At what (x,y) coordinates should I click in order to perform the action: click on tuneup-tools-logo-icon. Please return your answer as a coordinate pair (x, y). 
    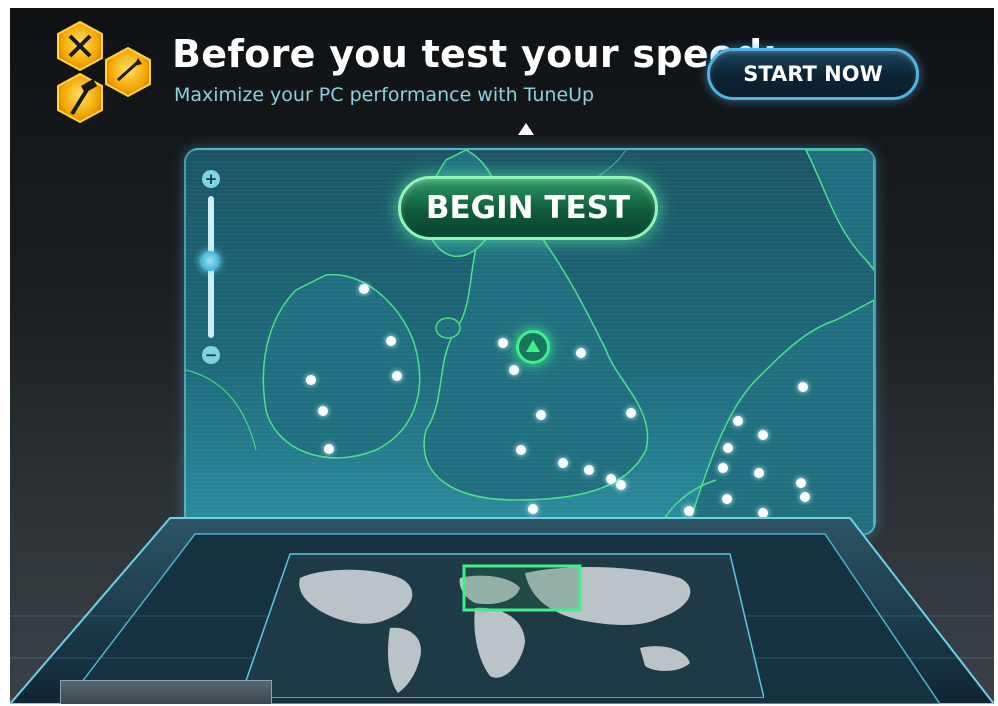
    Looking at the image, I should click on (103, 76).